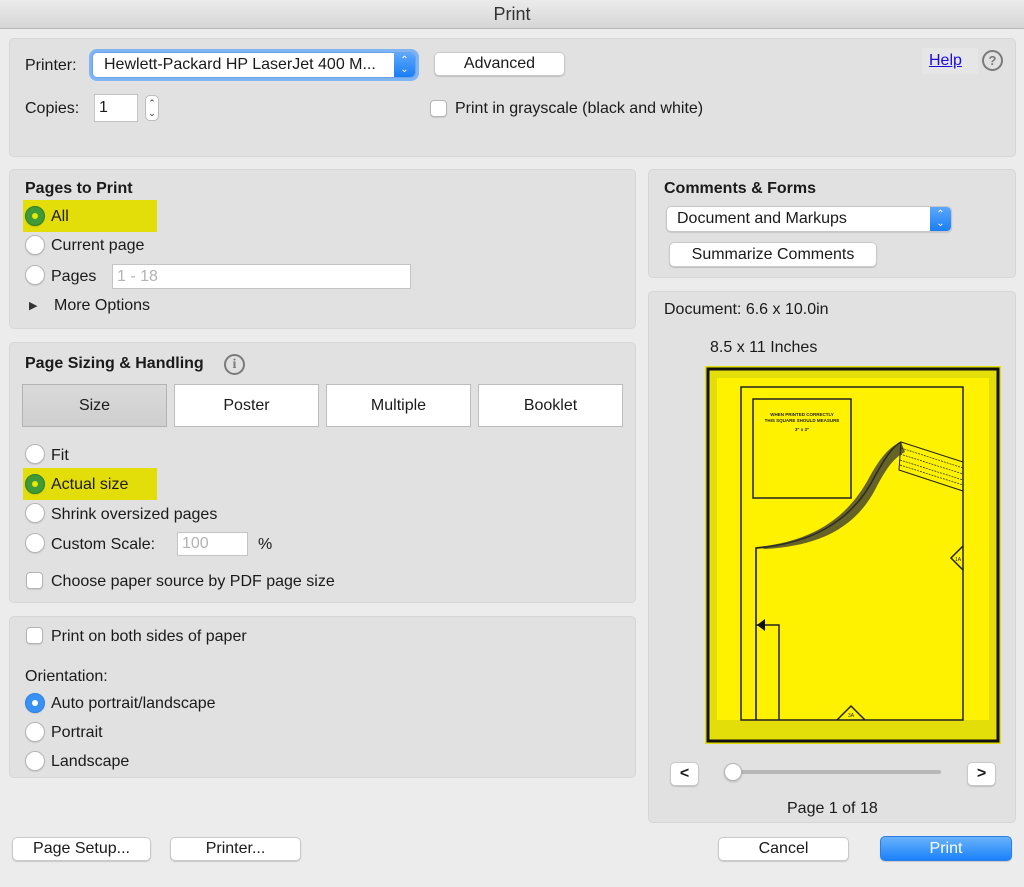 This screenshot has height=887, width=1024. I want to click on radio-fit, so click(35, 454).